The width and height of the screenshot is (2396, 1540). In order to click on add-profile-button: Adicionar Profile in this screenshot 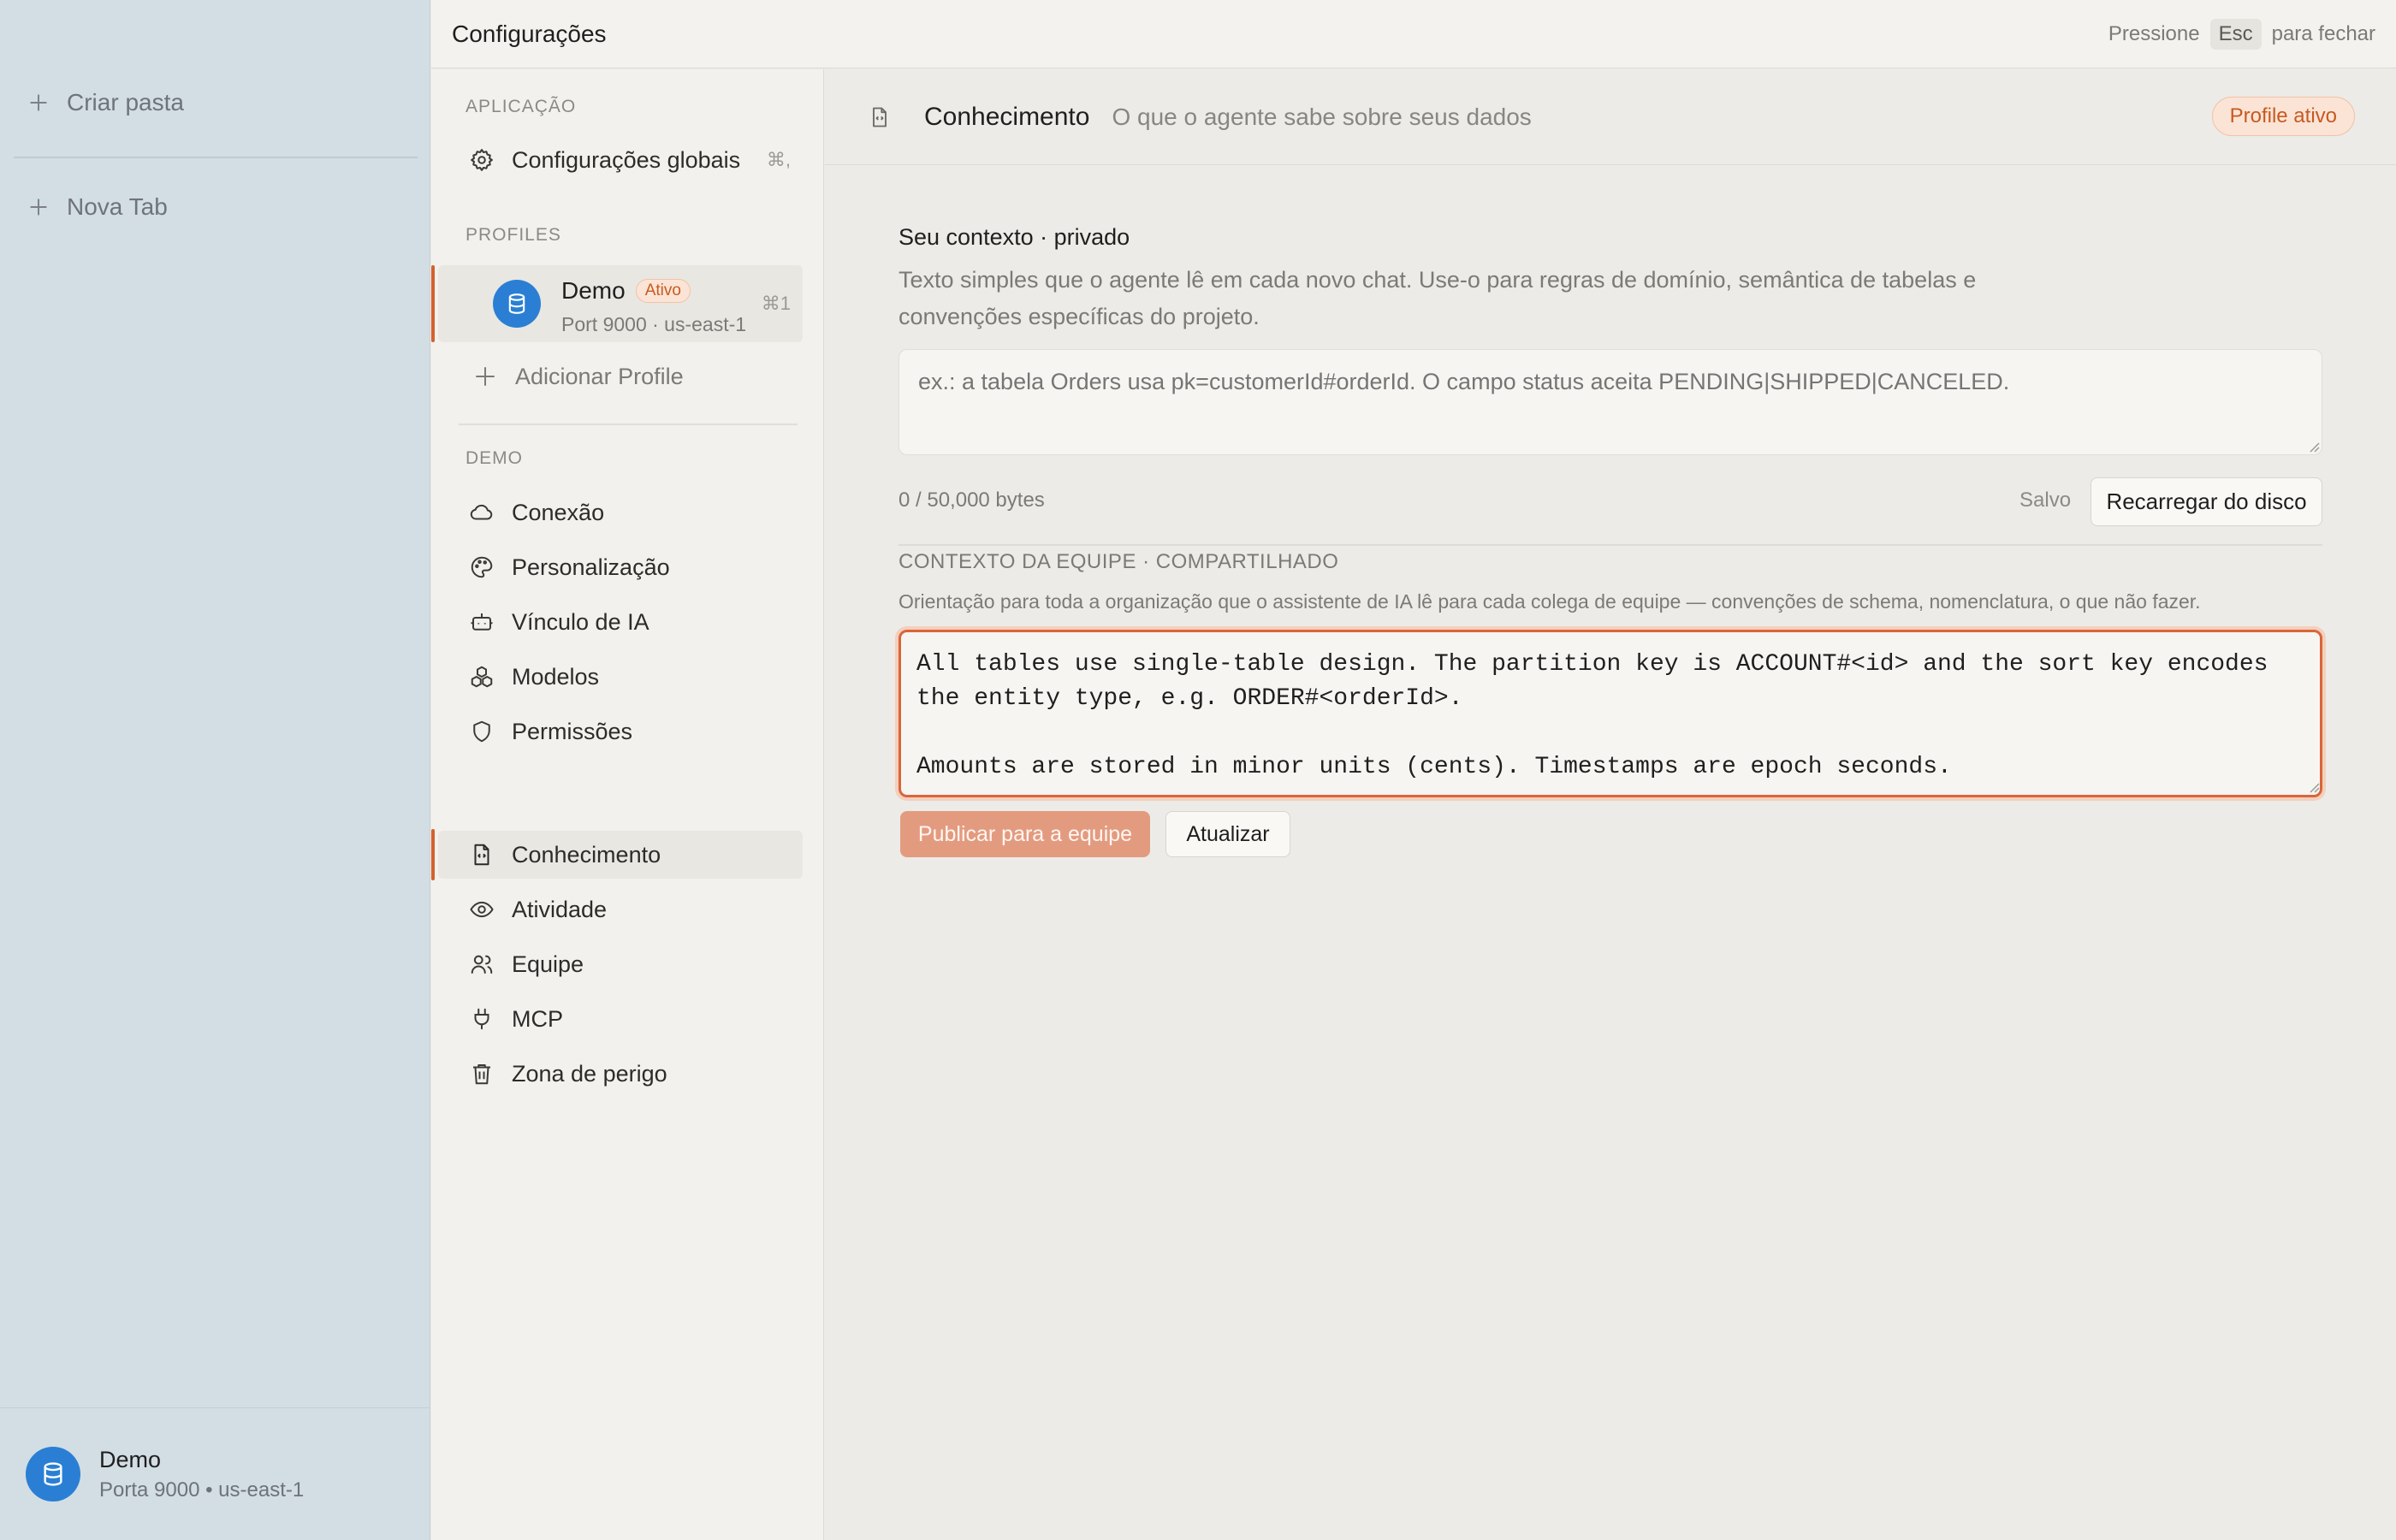, I will do `click(620, 376)`.